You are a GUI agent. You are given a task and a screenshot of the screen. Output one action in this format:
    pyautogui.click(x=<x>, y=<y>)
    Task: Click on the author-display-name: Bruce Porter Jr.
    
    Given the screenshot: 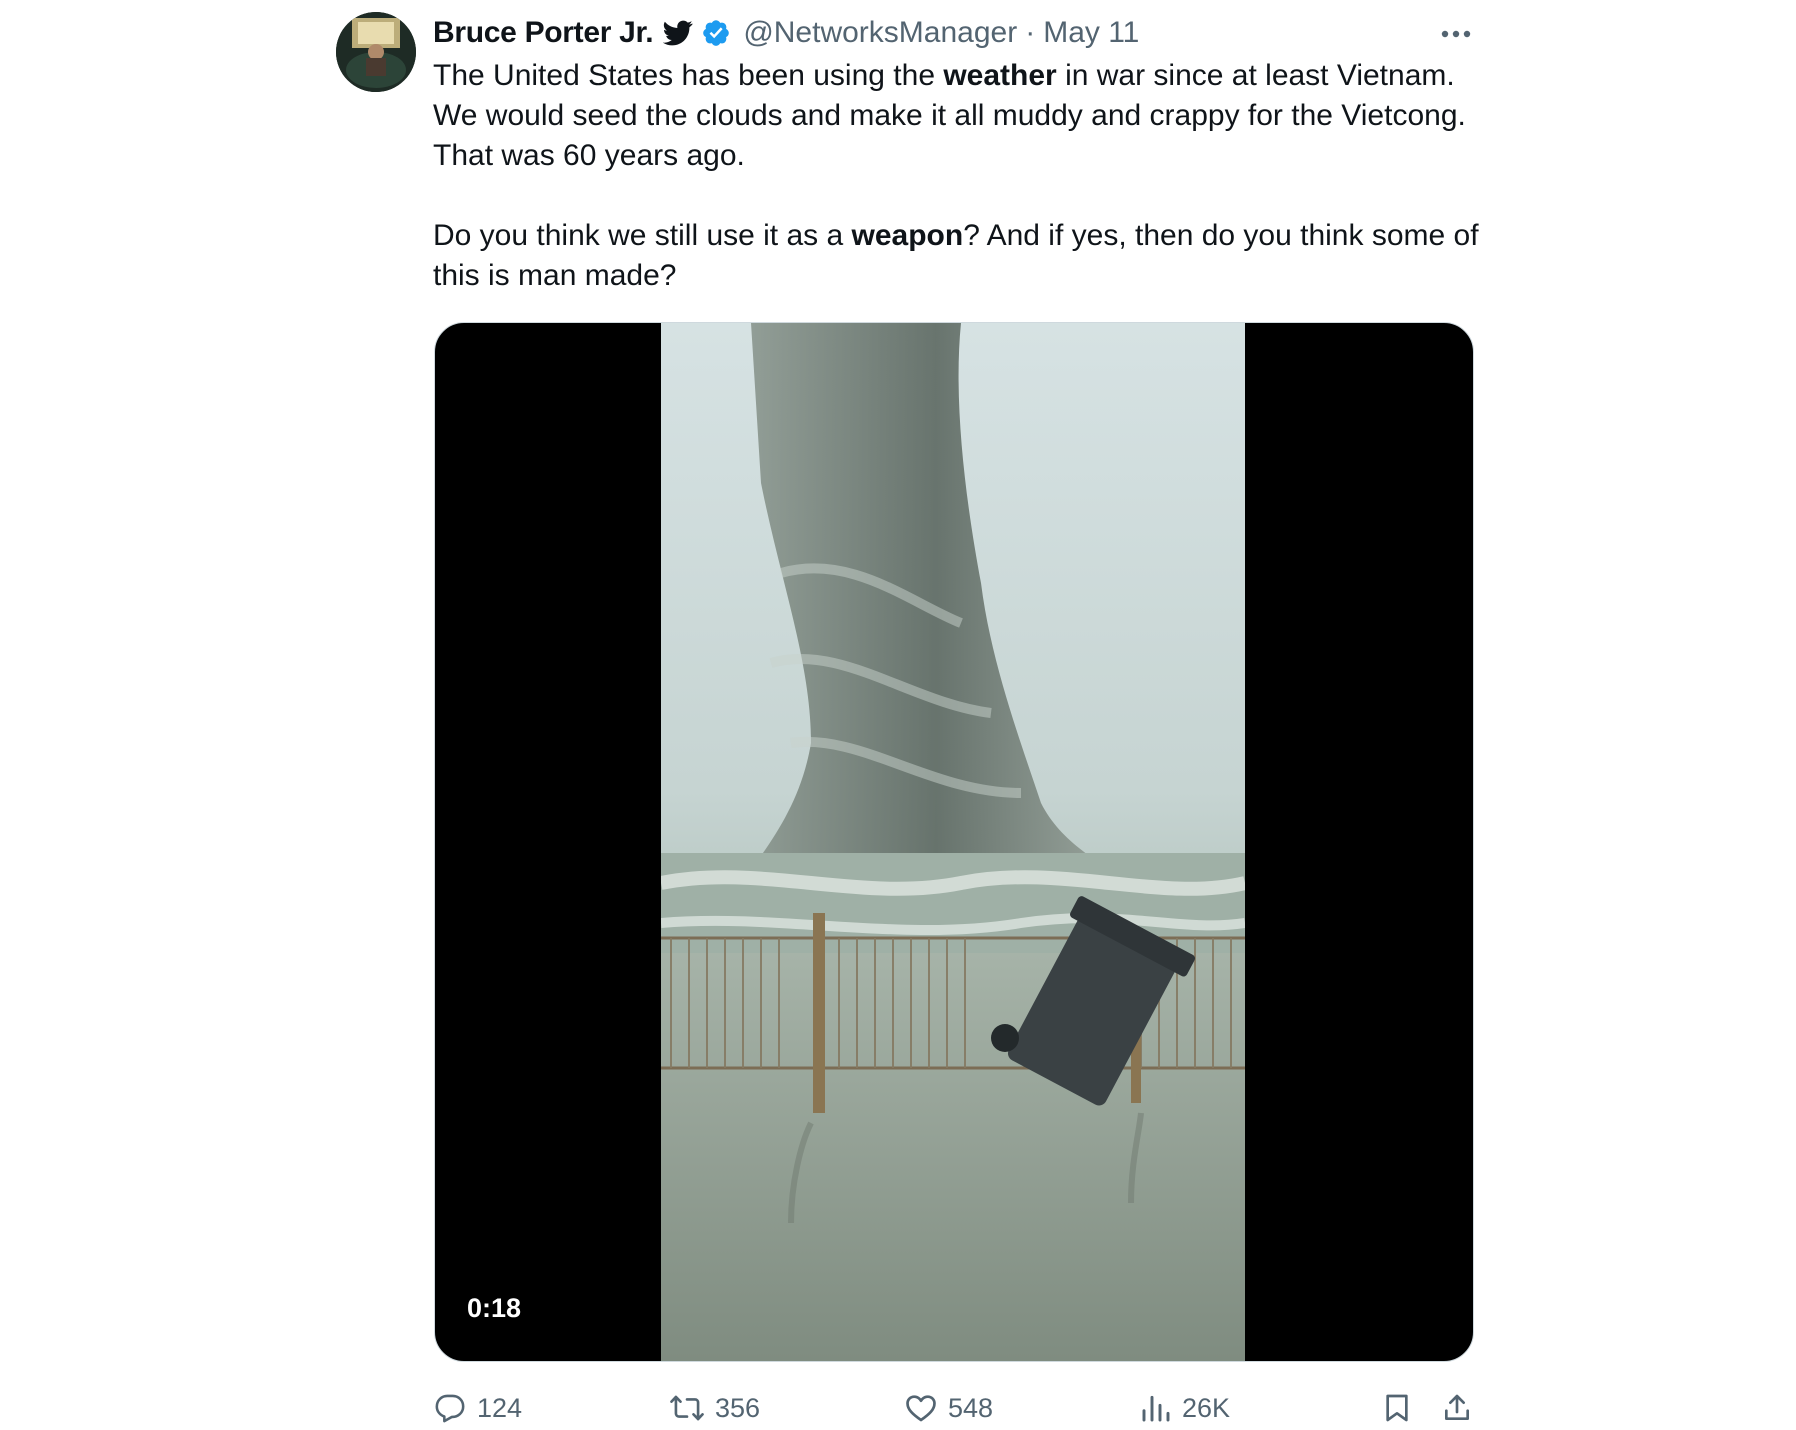 What is the action you would take?
    pyautogui.click(x=543, y=33)
    